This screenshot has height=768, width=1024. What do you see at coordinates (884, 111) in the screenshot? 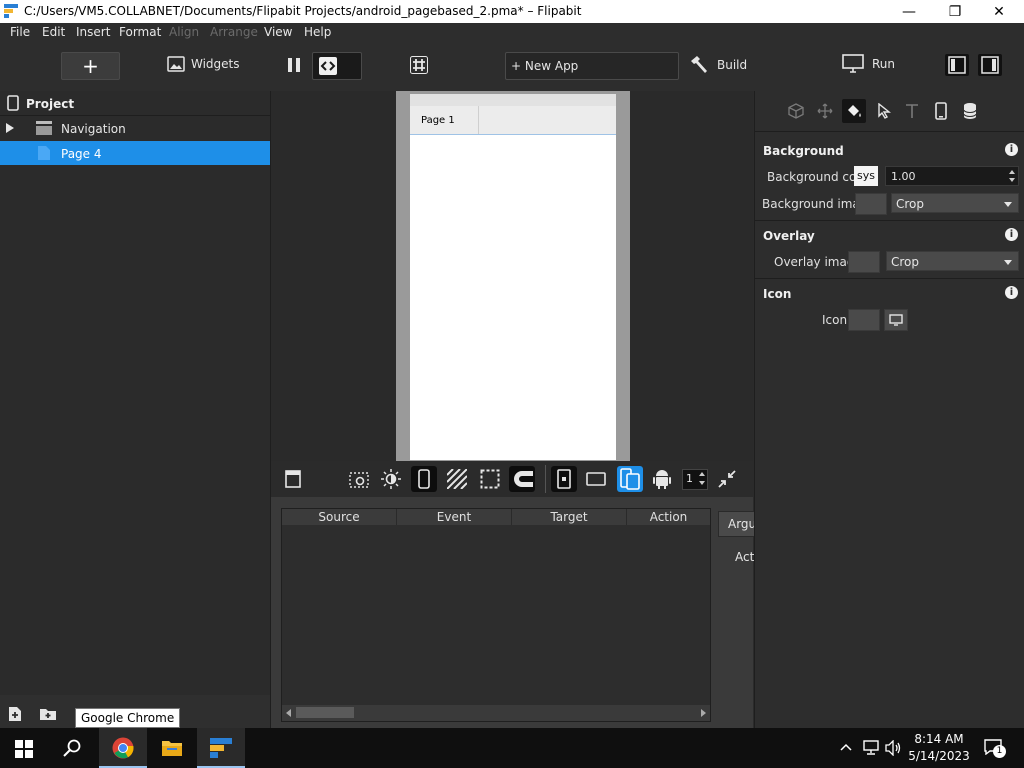
I see `pointer-icon` at bounding box center [884, 111].